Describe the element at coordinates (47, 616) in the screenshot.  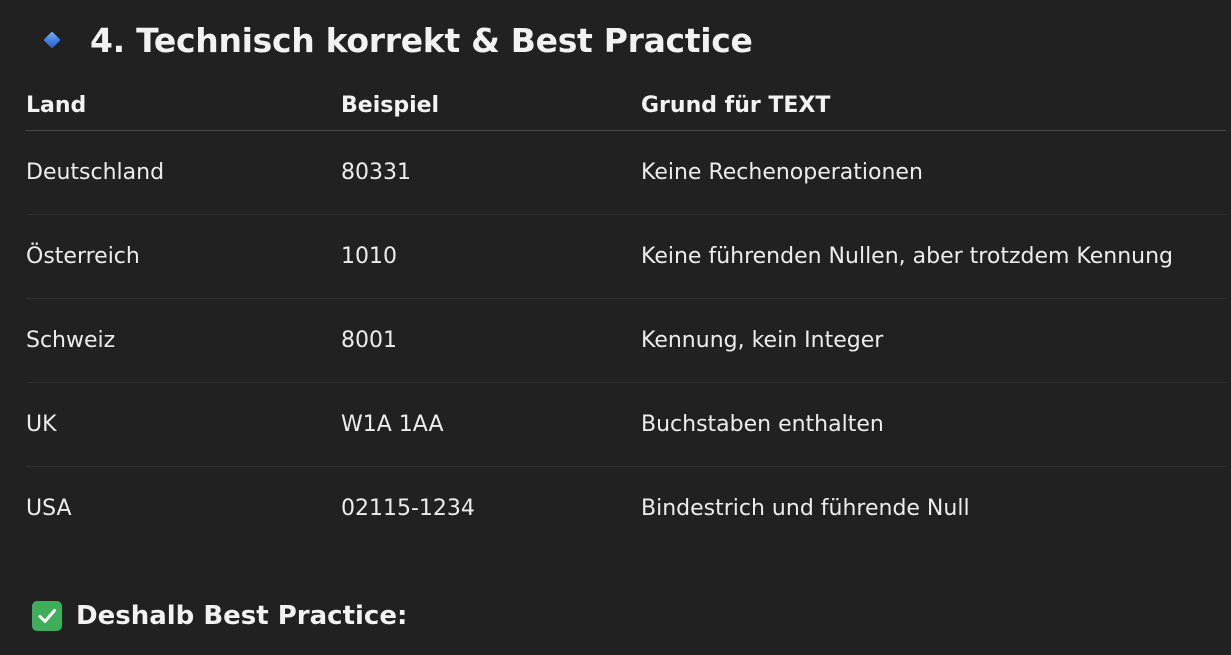
I see `check-mark-button-icon` at that location.